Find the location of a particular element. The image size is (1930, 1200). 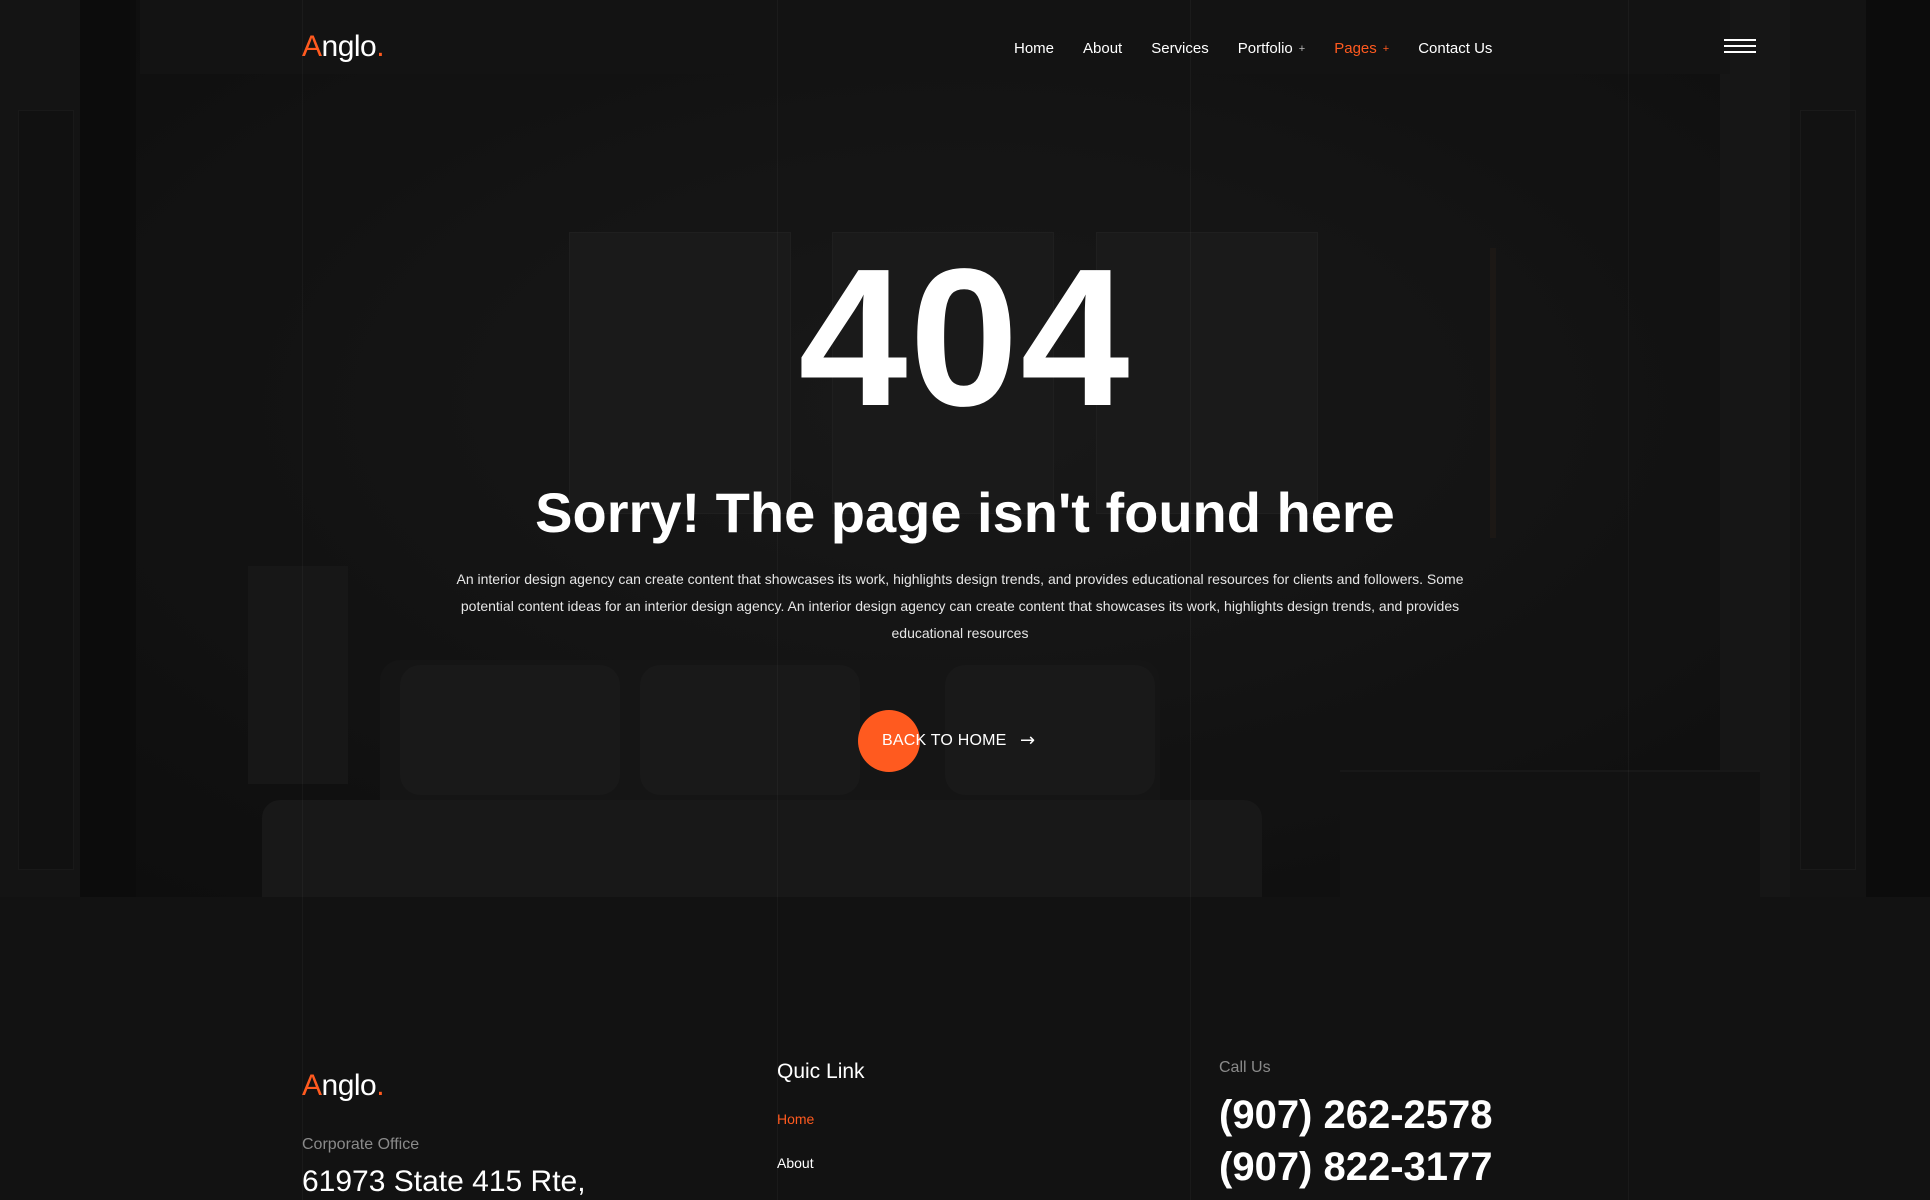

nav-item-label: Contact Us is located at coordinates (1455, 48).